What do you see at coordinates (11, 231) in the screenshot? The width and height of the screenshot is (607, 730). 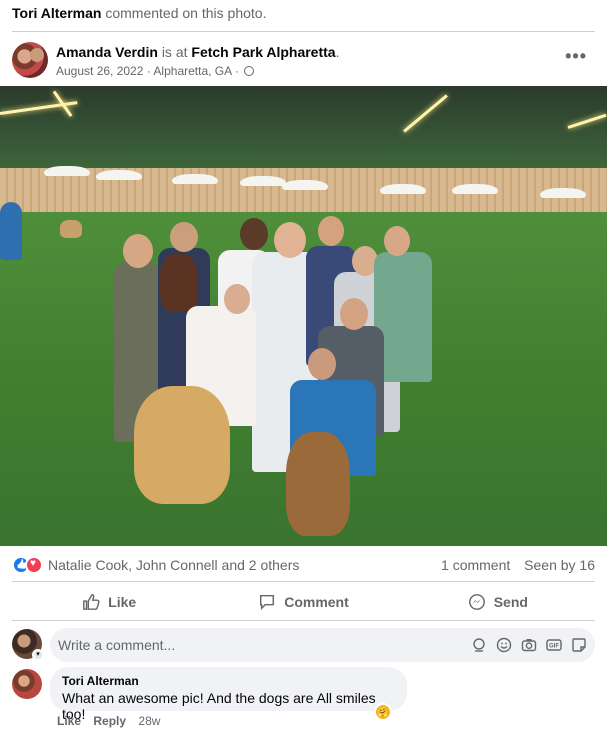 I see `person` at bounding box center [11, 231].